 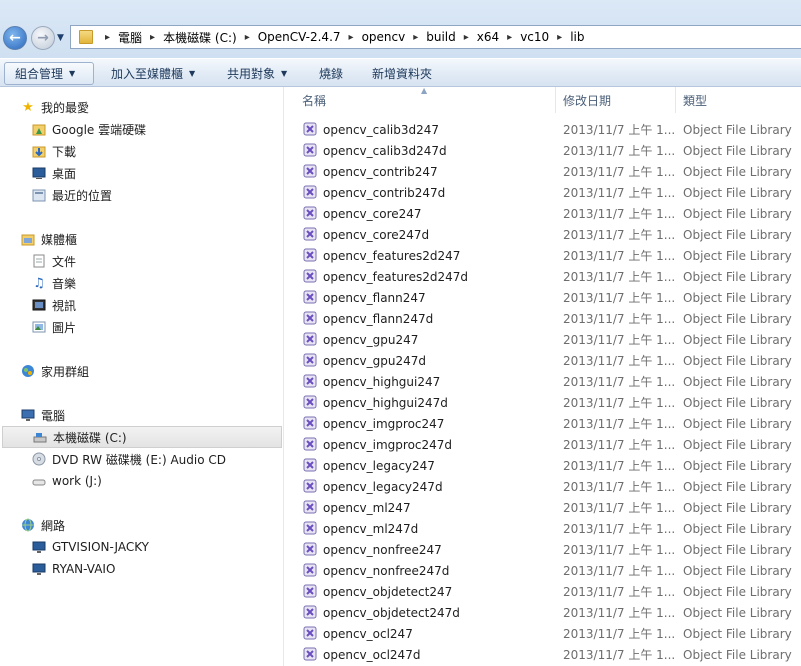 I want to click on breadcrumb-item: OpenCV-2.4.7, so click(x=299, y=37).